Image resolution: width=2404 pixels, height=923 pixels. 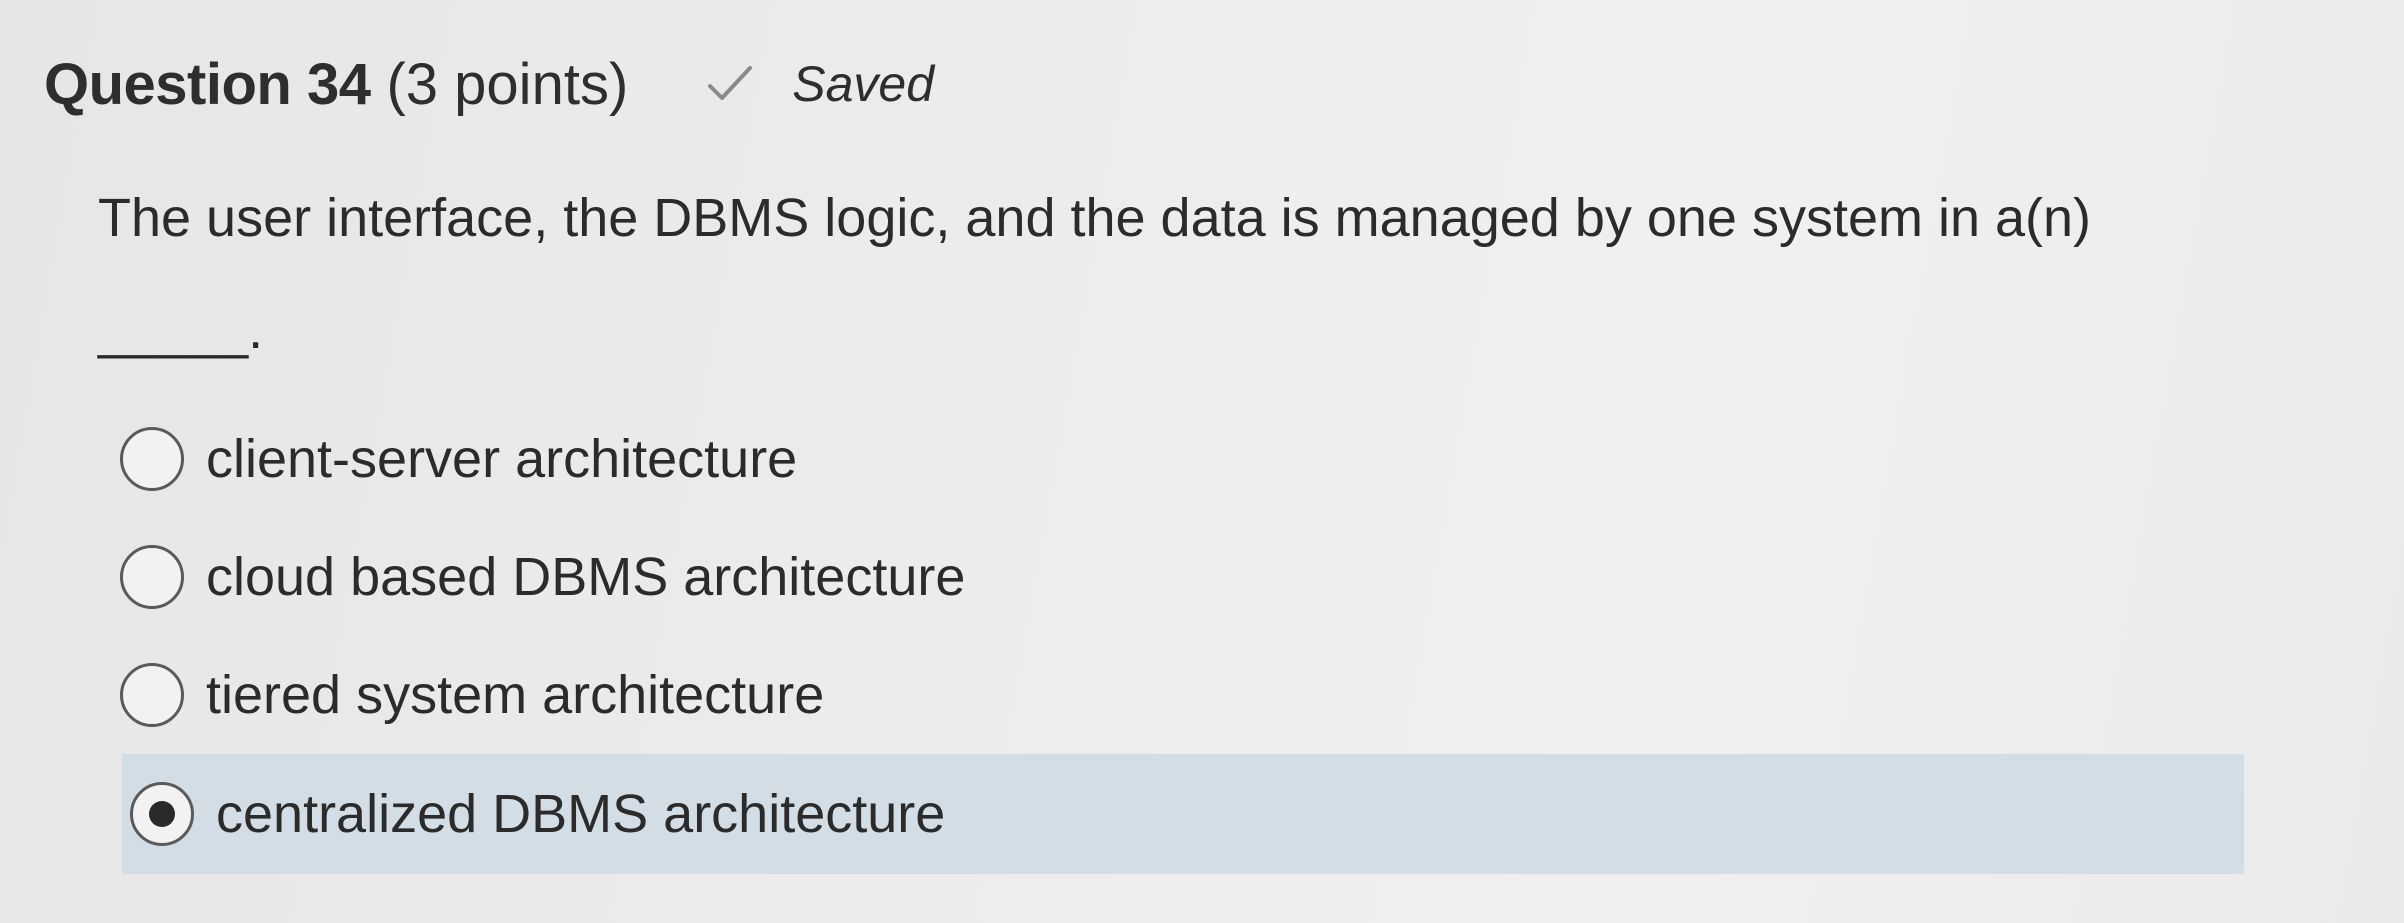 I want to click on saved-status: Saved, so click(x=820, y=84).